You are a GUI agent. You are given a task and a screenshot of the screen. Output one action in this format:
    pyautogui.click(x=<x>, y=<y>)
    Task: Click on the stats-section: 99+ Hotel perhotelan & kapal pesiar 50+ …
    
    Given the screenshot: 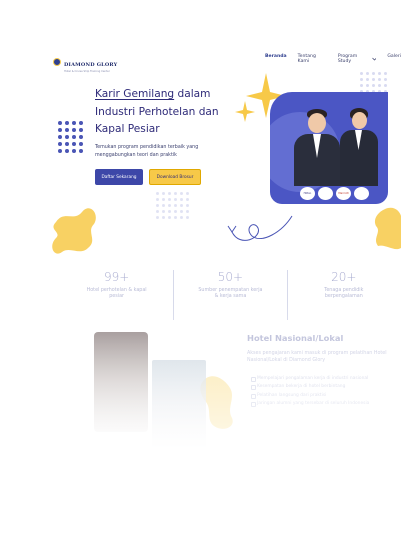 What is the action you would take?
    pyautogui.click(x=230, y=295)
    